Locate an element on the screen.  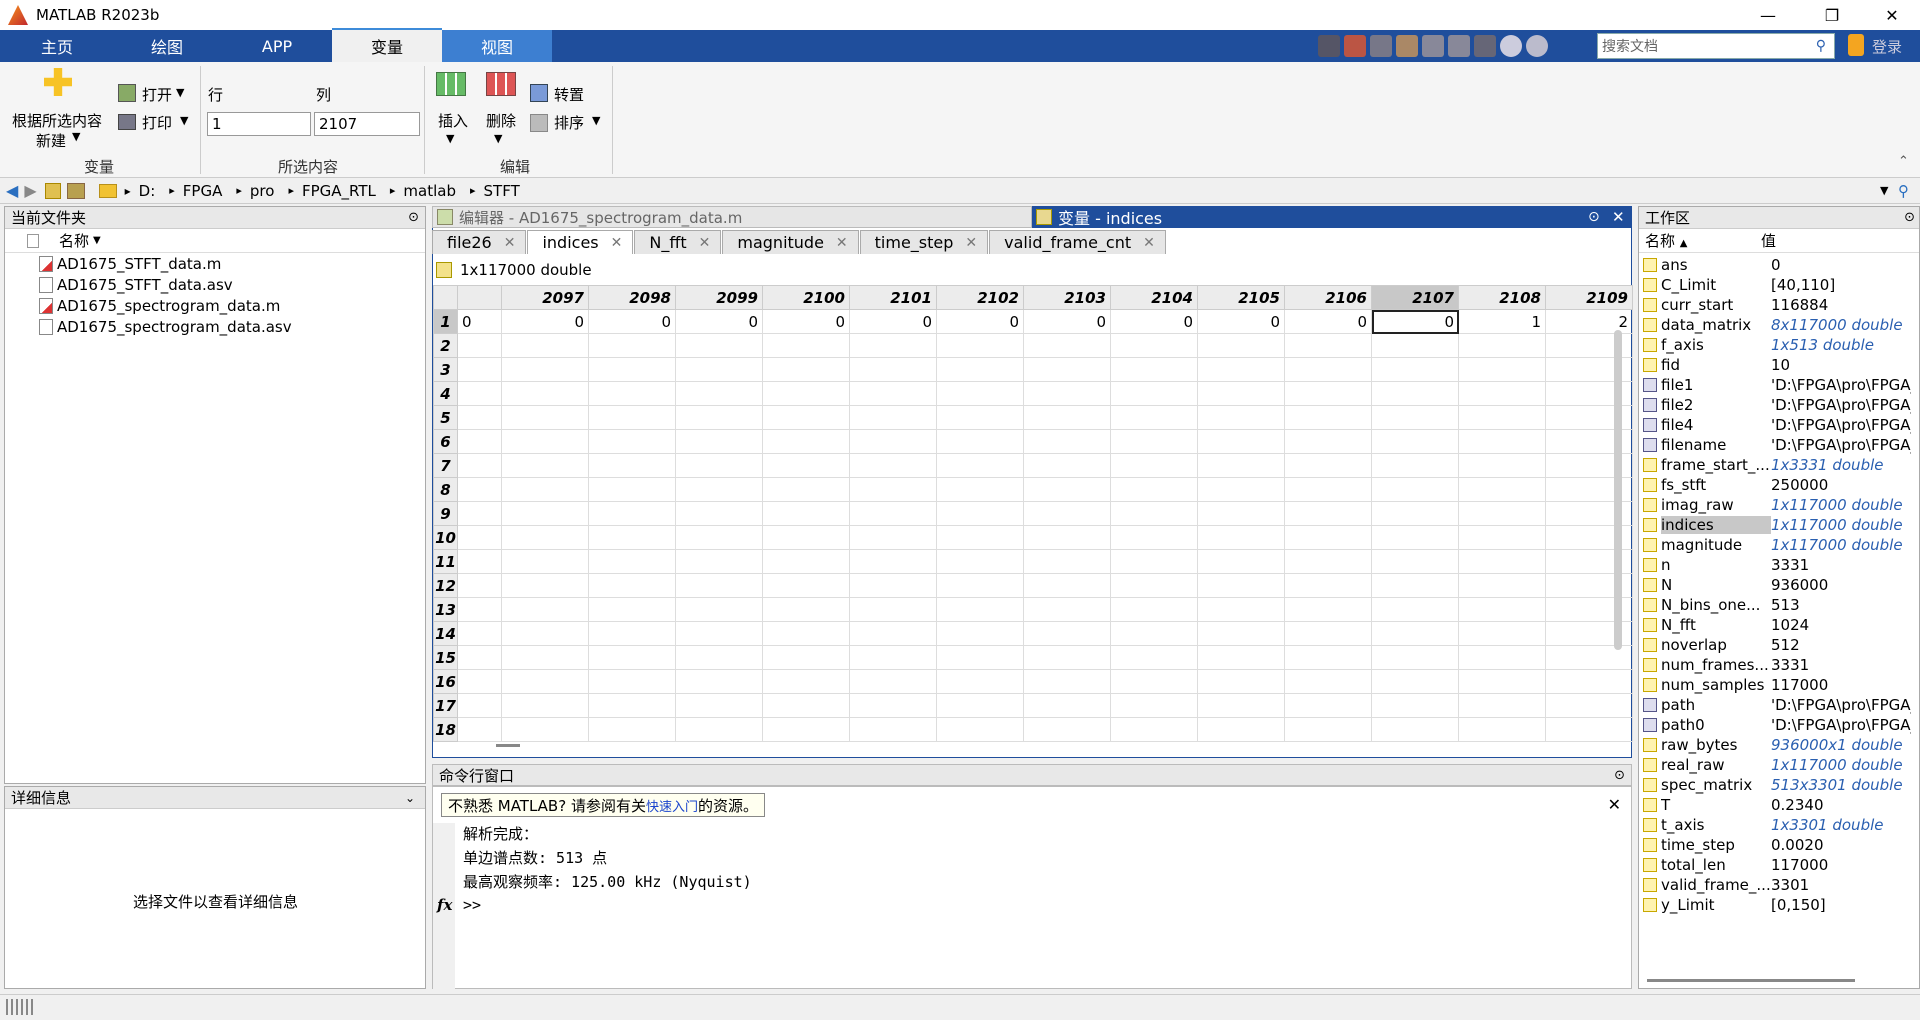
new-button: 新建 is located at coordinates (51, 140).